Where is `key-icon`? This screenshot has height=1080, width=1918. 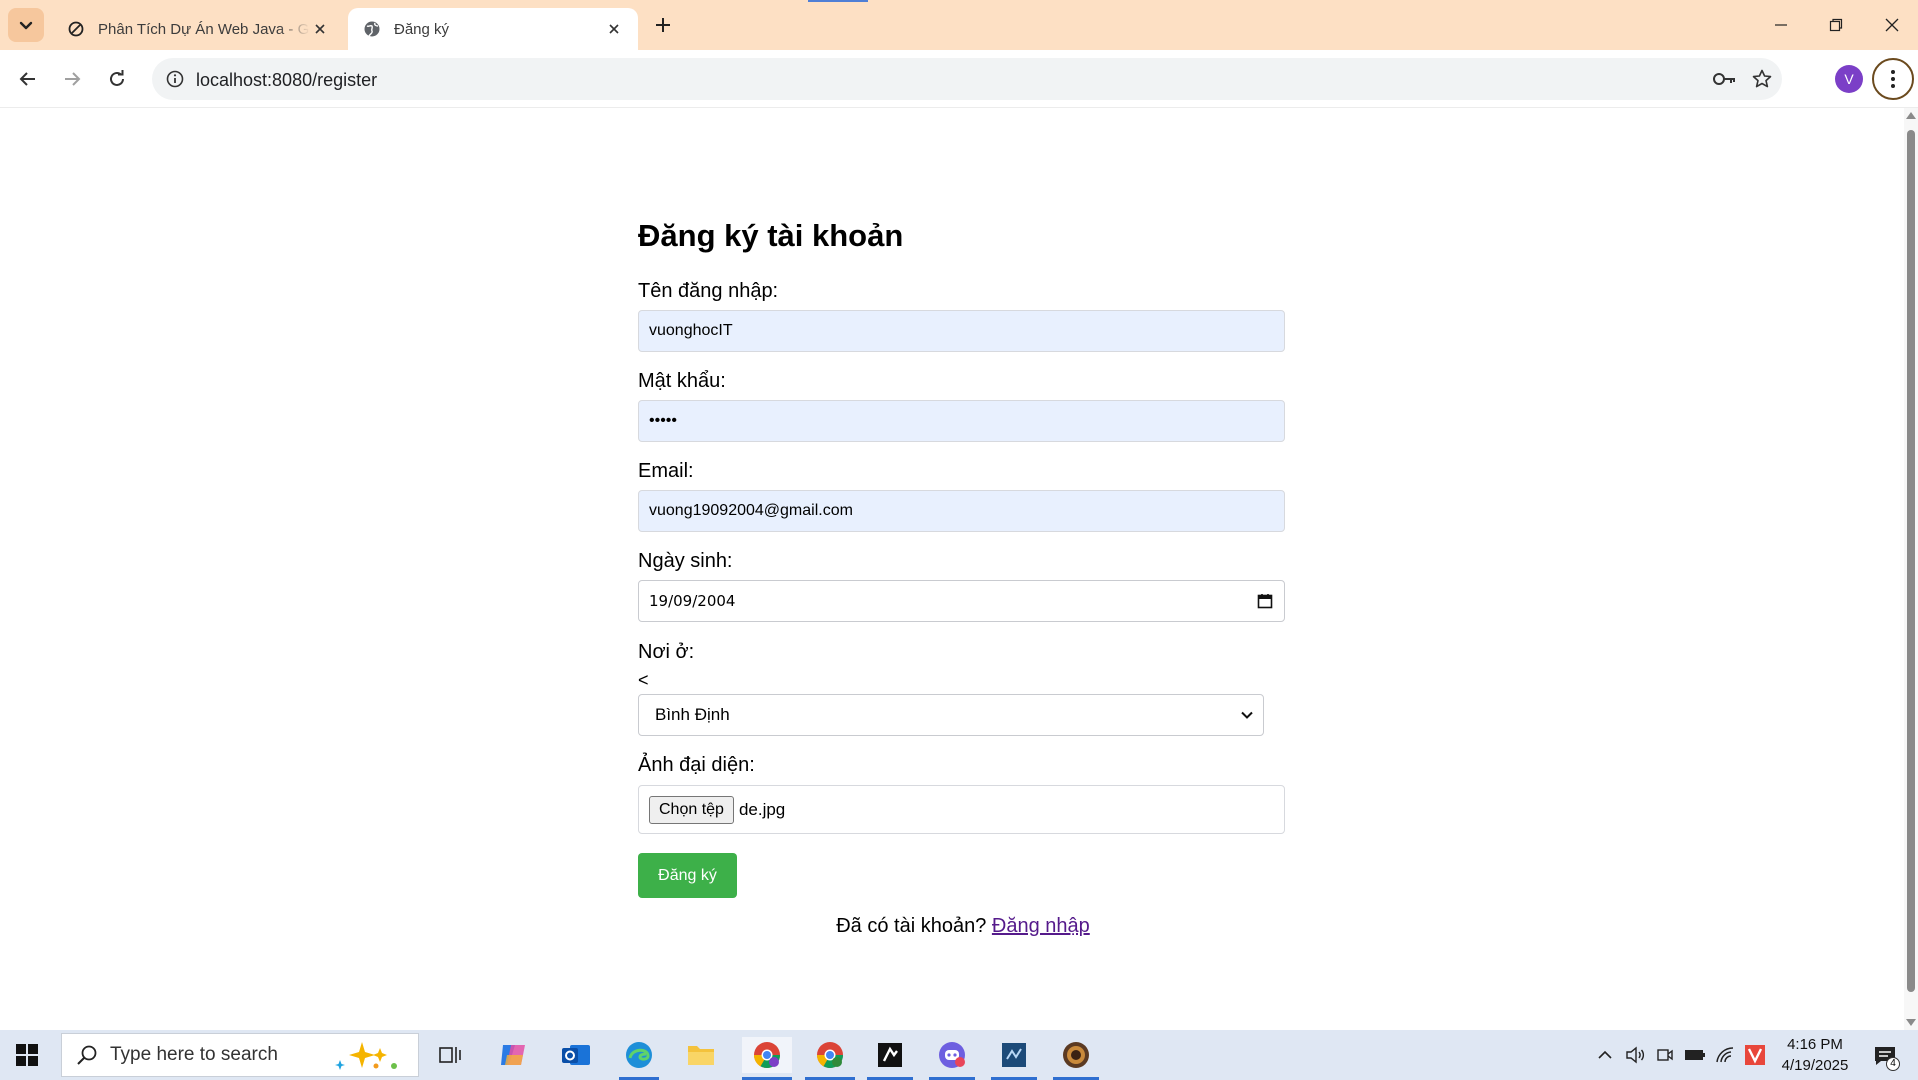 key-icon is located at coordinates (1725, 79).